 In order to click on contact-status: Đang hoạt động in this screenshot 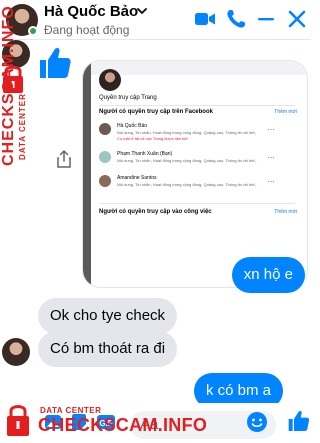, I will do `click(87, 30)`.